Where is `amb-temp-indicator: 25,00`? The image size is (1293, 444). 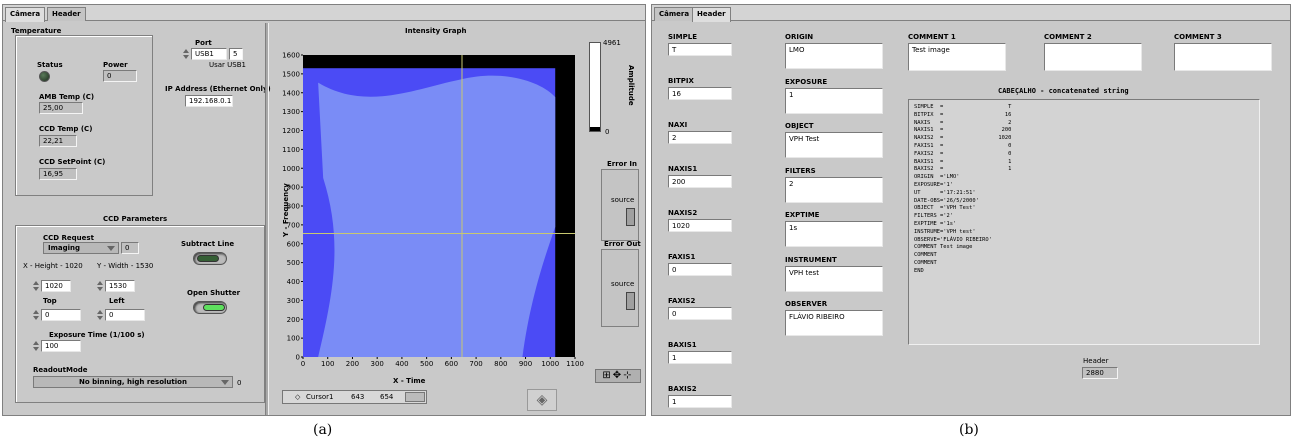
amb-temp-indicator: 25,00 is located at coordinates (61, 108).